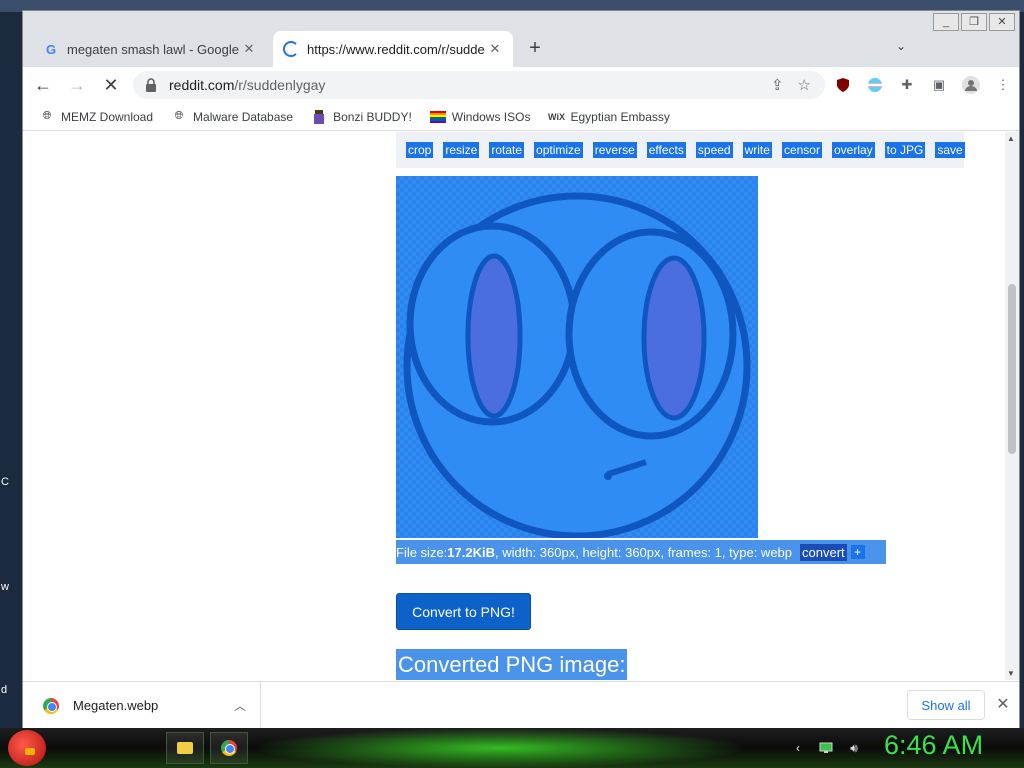 This screenshot has width=1024, height=768. I want to click on bookmark-item: WiX Egyptian Embassy, so click(609, 117).